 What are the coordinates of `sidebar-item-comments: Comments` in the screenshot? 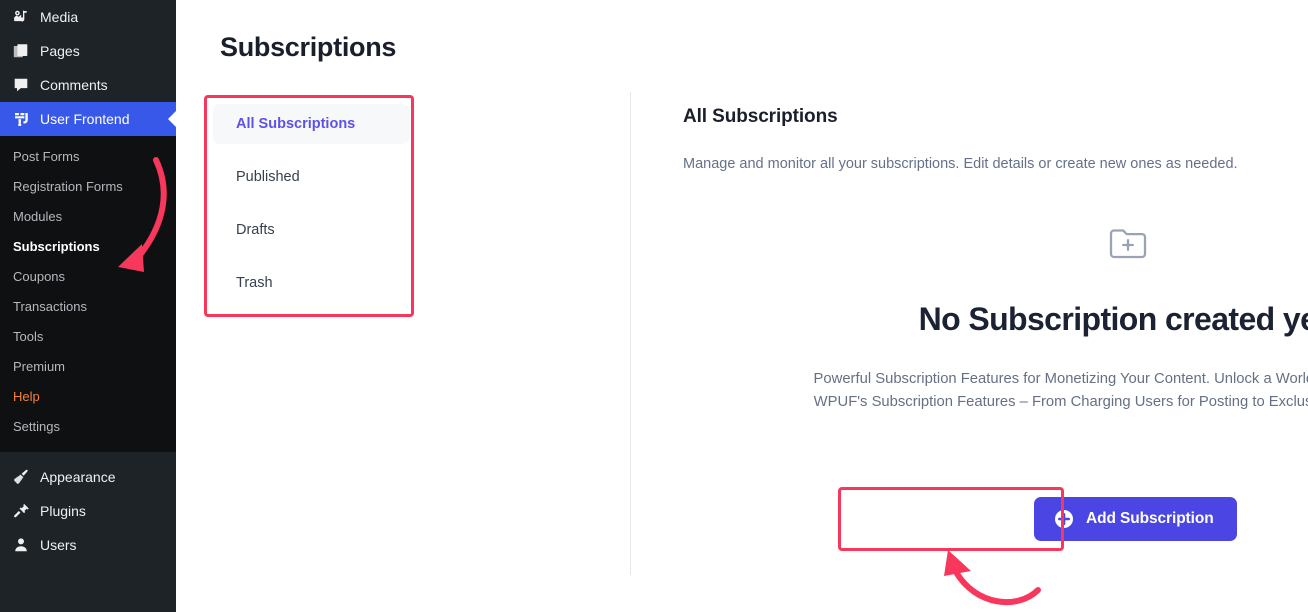 It's located at (88, 85).